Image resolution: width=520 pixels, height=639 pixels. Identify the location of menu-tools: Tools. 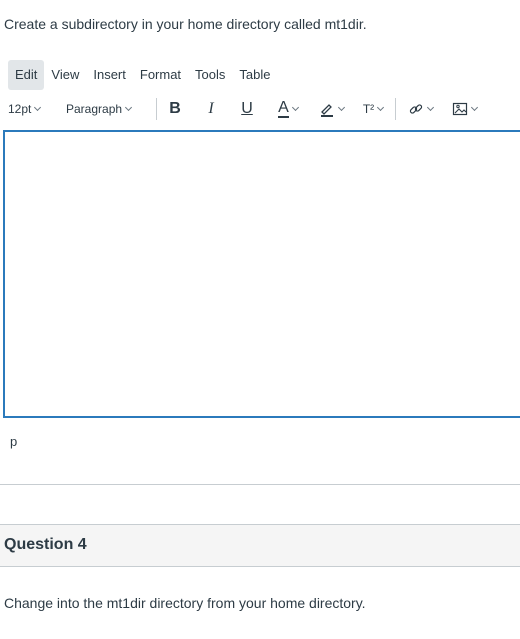
(210, 75).